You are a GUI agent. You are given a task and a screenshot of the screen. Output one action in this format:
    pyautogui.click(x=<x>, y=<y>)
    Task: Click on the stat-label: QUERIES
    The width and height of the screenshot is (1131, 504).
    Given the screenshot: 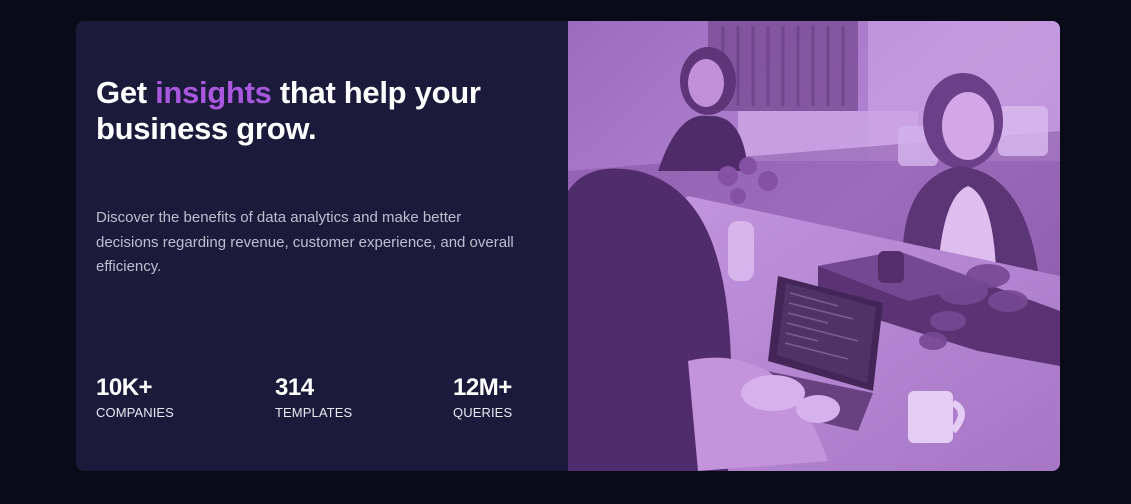 What is the action you would take?
    pyautogui.click(x=483, y=412)
    